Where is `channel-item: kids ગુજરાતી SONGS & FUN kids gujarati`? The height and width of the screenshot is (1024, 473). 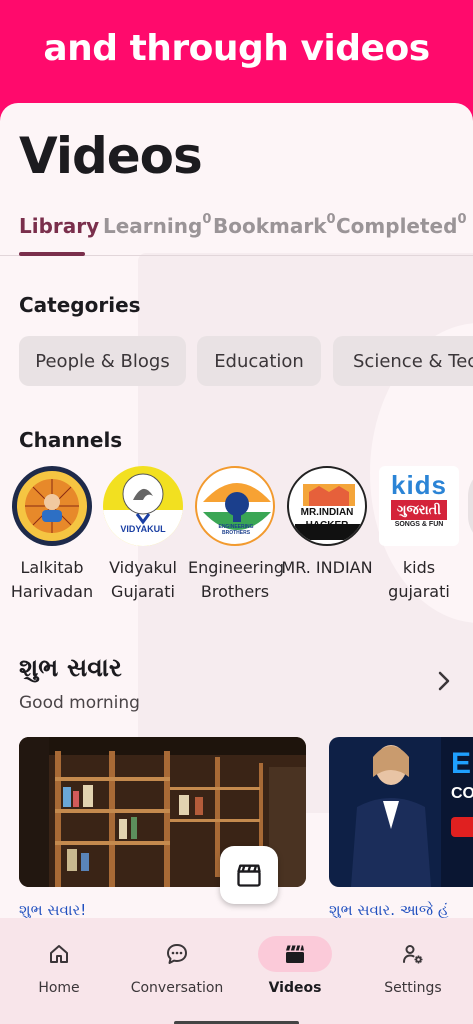
channel-item: kids ગુજરાતી SONGS & FUN kids gujarati is located at coordinates (419, 535).